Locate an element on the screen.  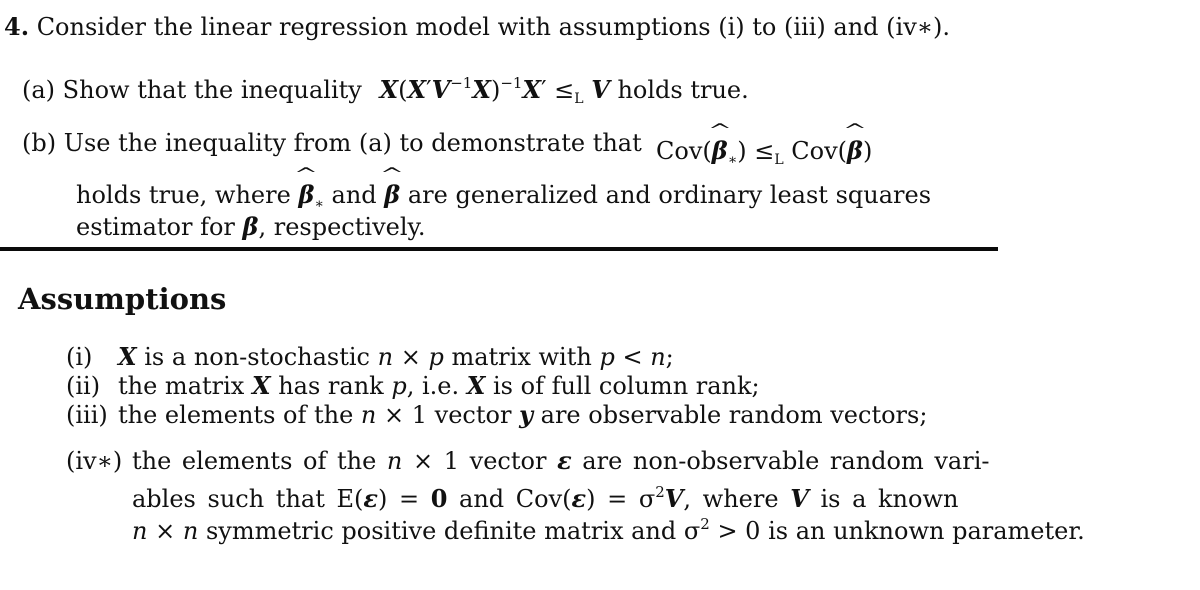
question-number: 4. is located at coordinates (17, 26).